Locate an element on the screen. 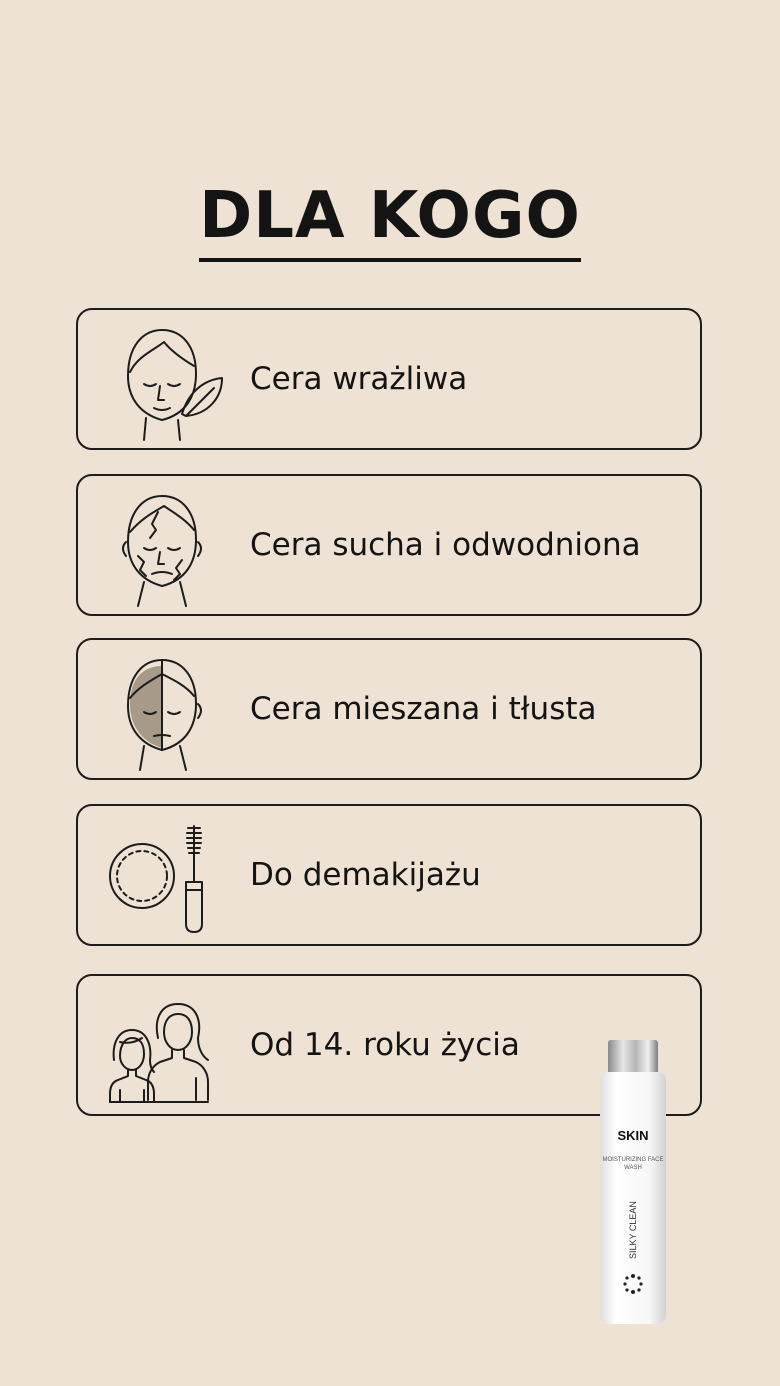 Image resolution: width=780 pixels, height=1386 pixels. list-item-label: Od 14. roku życia is located at coordinates (385, 1045).